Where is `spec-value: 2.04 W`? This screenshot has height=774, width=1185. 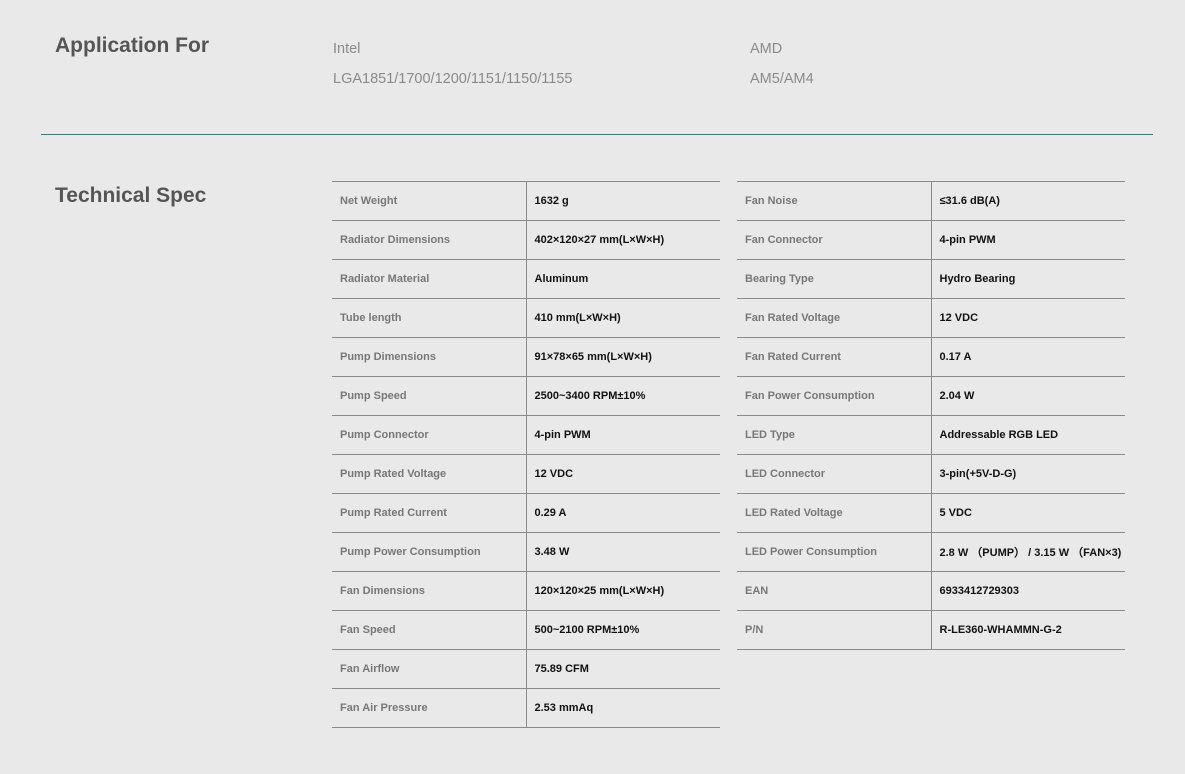 spec-value: 2.04 W is located at coordinates (1028, 396).